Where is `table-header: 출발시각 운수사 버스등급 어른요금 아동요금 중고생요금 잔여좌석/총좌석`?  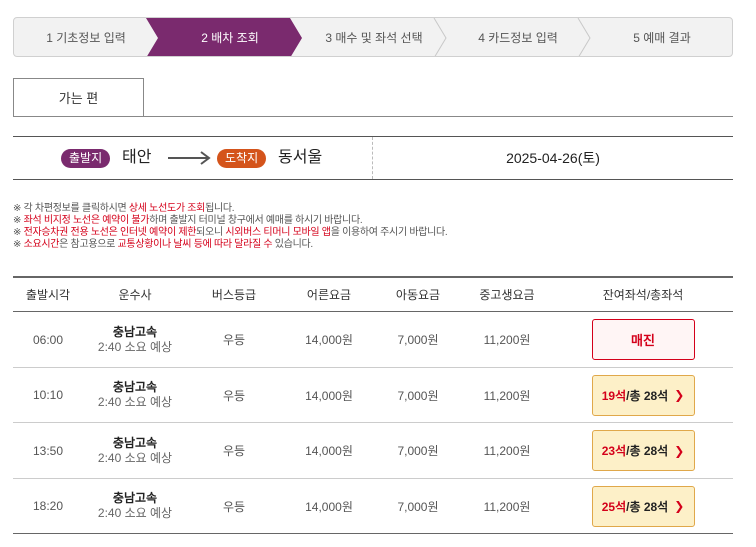 table-header: 출발시각 운수사 버스등급 어른요금 아동요금 중고생요금 잔여좌석/총좌석 is located at coordinates (373, 294).